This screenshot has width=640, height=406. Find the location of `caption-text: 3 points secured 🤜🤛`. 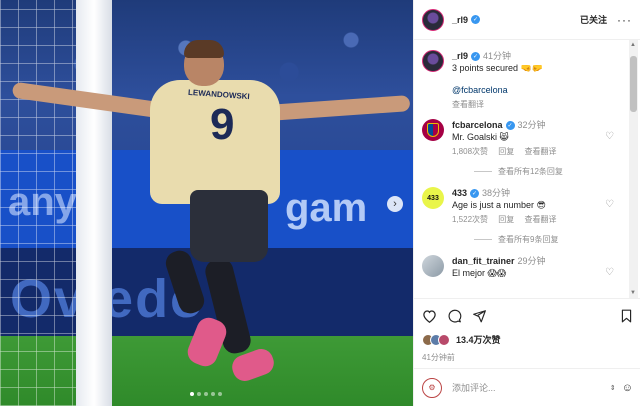

caption-text: 3 points secured 🤜🤛 is located at coordinates (497, 68).